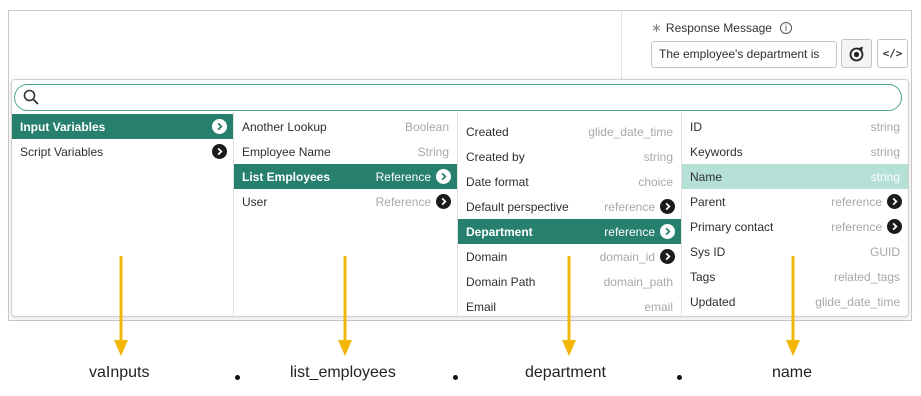 The image size is (921, 396). What do you see at coordinates (499, 231) in the screenshot?
I see `picker-row-name: Department` at bounding box center [499, 231].